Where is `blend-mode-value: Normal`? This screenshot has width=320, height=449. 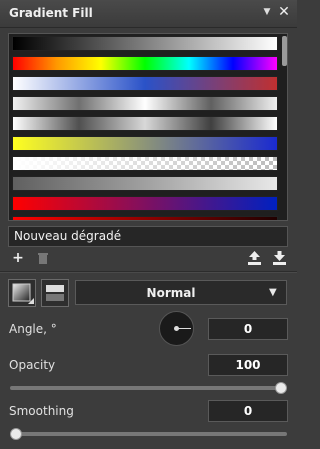
blend-mode-value: Normal is located at coordinates (171, 293).